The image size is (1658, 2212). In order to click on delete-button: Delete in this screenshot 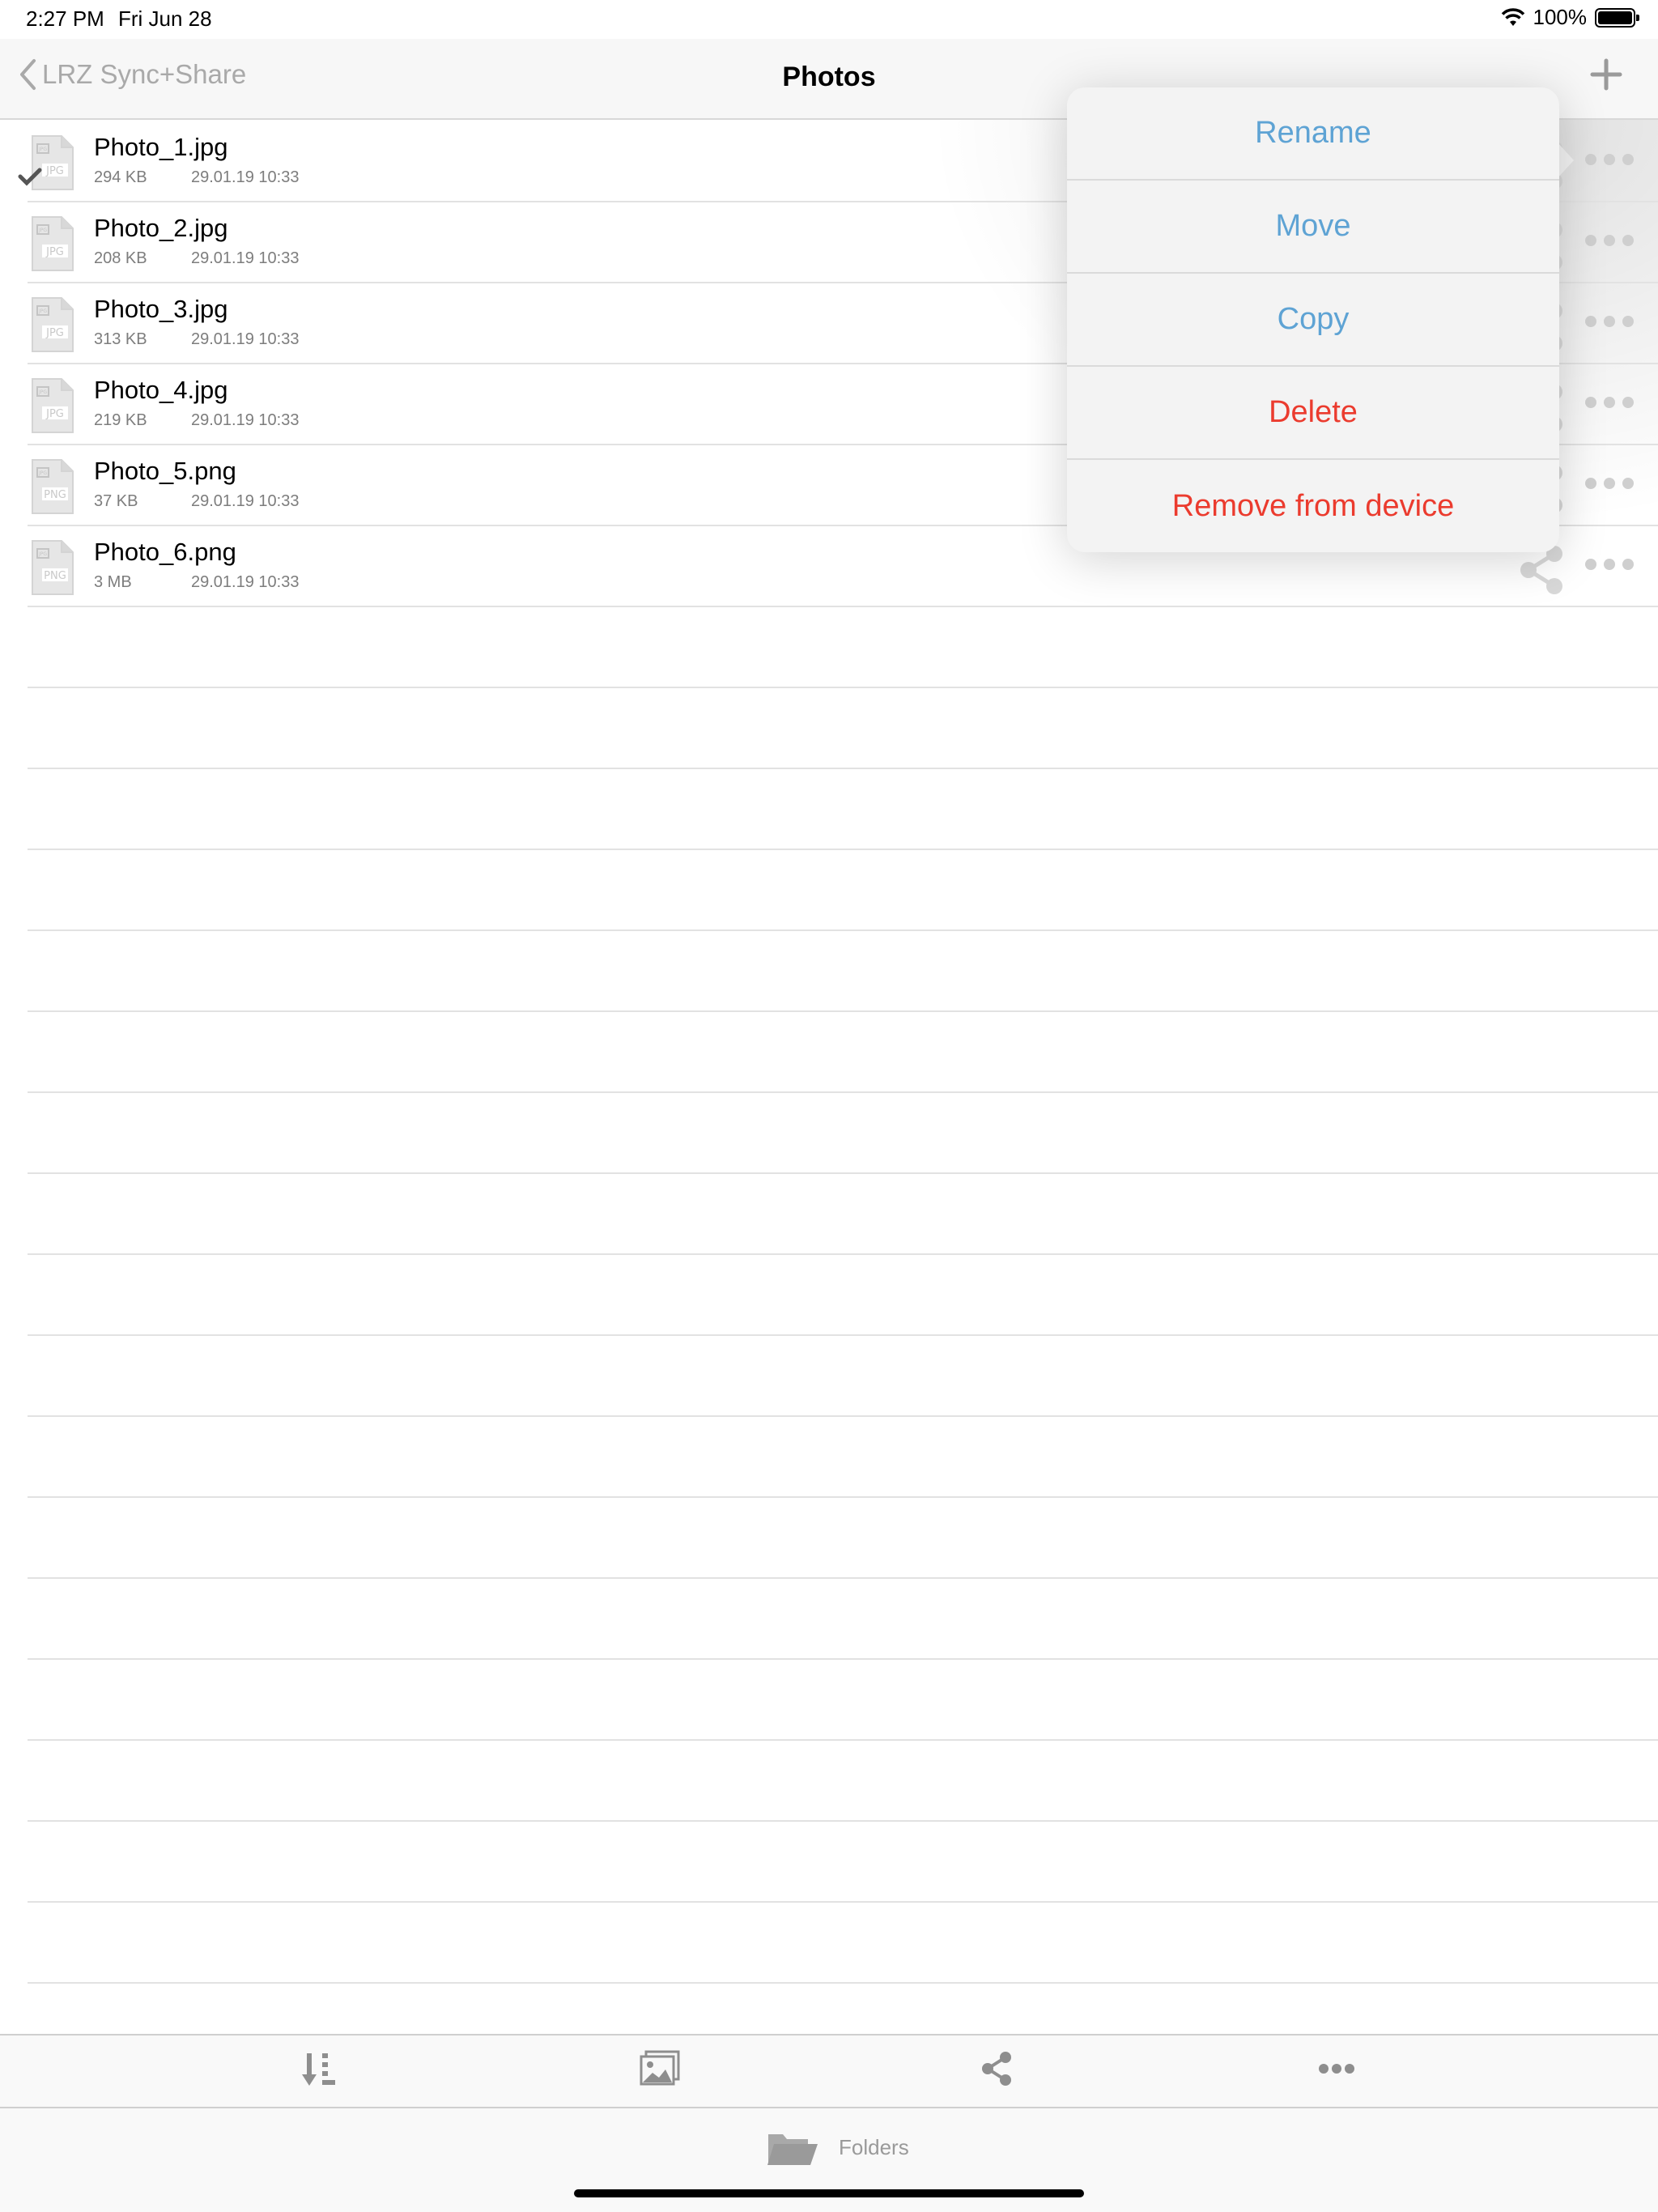, I will do `click(1313, 414)`.